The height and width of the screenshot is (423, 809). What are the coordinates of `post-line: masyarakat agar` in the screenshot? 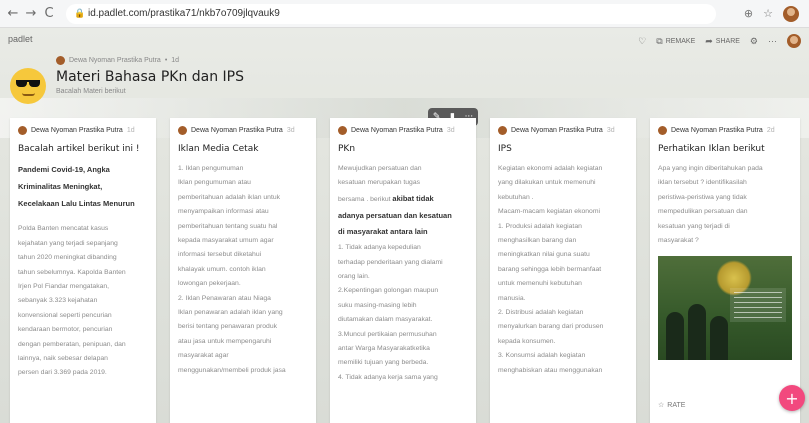 It's located at (203, 356).